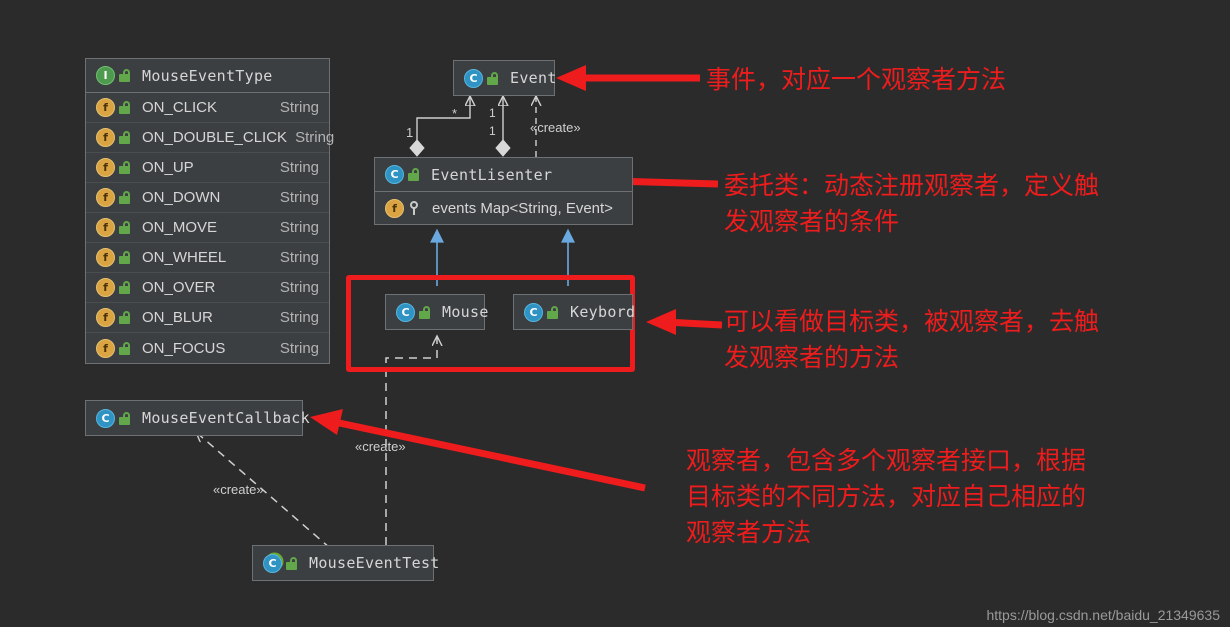 This screenshot has width=1230, height=627. What do you see at coordinates (912, 203) in the screenshot?
I see `annotation-listener: 委托类：动态注册观察者，定义触 发观察者的条件` at bounding box center [912, 203].